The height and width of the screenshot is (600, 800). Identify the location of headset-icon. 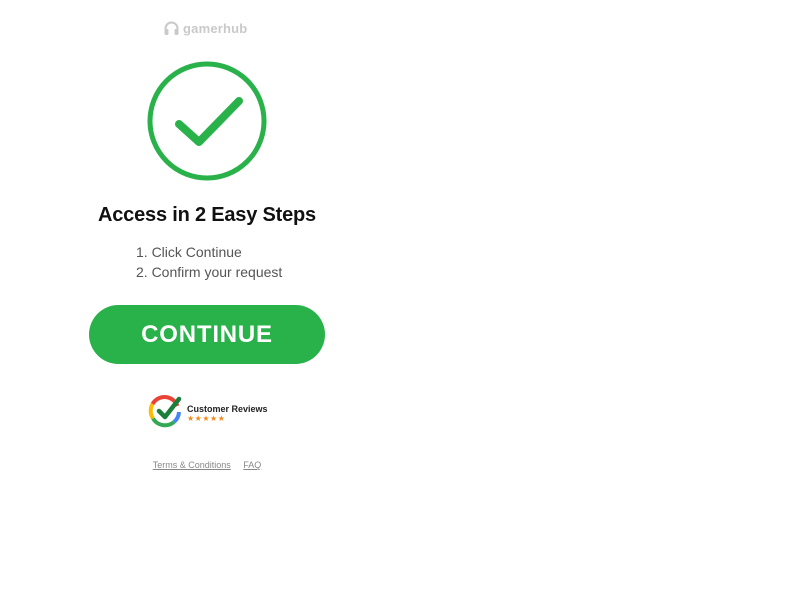
(171, 28).